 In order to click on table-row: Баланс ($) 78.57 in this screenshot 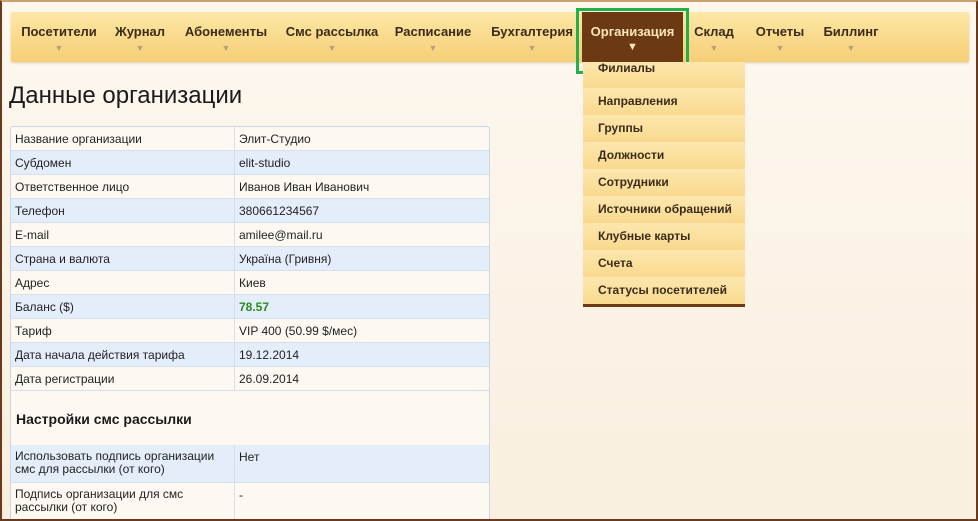, I will do `click(250, 307)`.